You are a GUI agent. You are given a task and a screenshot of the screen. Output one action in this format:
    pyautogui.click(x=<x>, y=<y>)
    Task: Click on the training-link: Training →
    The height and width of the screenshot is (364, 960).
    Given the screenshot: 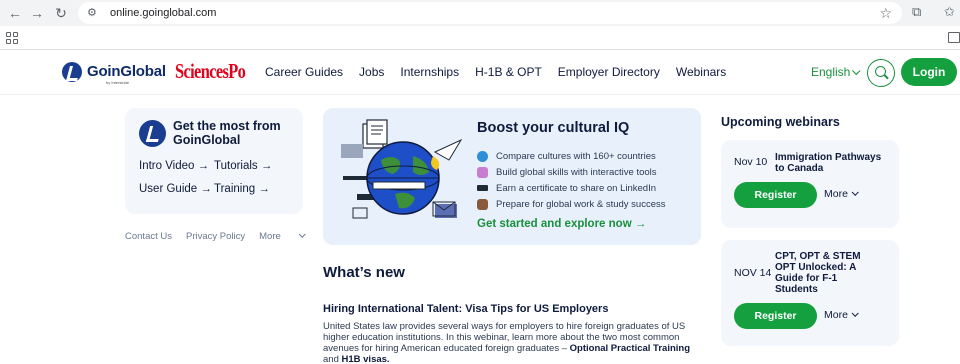 What is the action you would take?
    pyautogui.click(x=242, y=189)
    